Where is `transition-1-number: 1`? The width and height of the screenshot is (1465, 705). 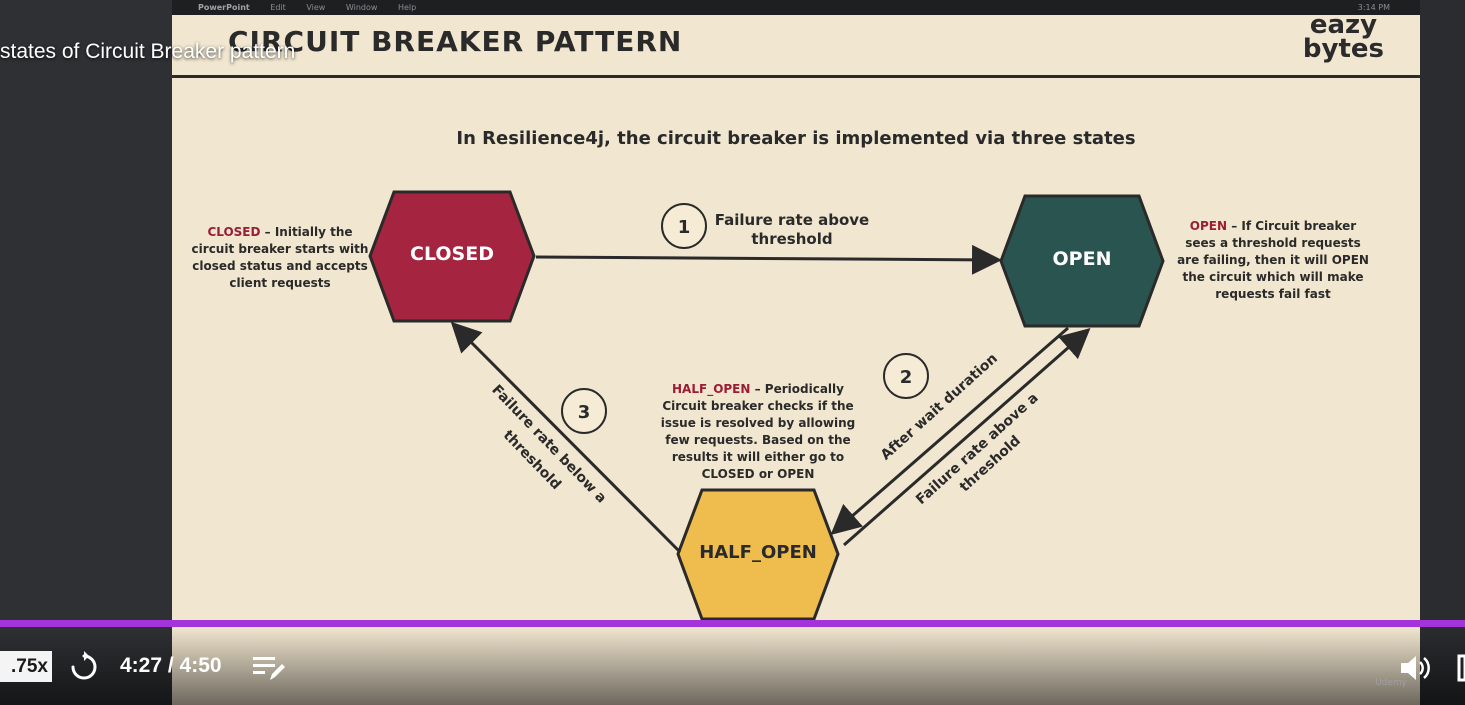
transition-1-number: 1 is located at coordinates (684, 227).